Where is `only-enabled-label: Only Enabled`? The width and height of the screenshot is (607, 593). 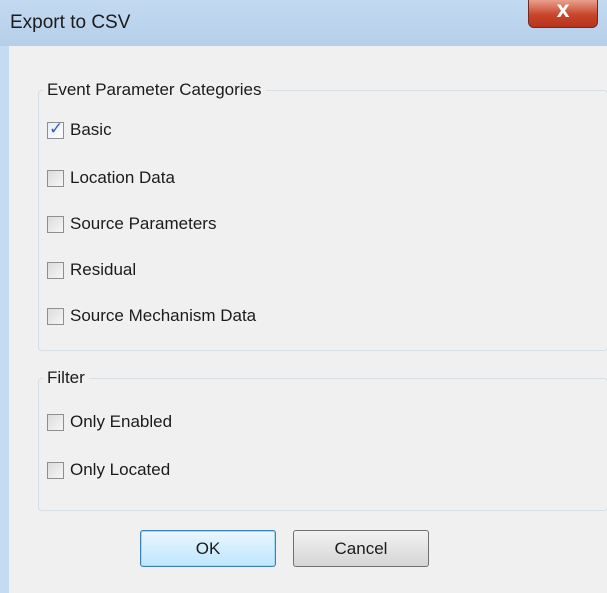 only-enabled-label: Only Enabled is located at coordinates (121, 421).